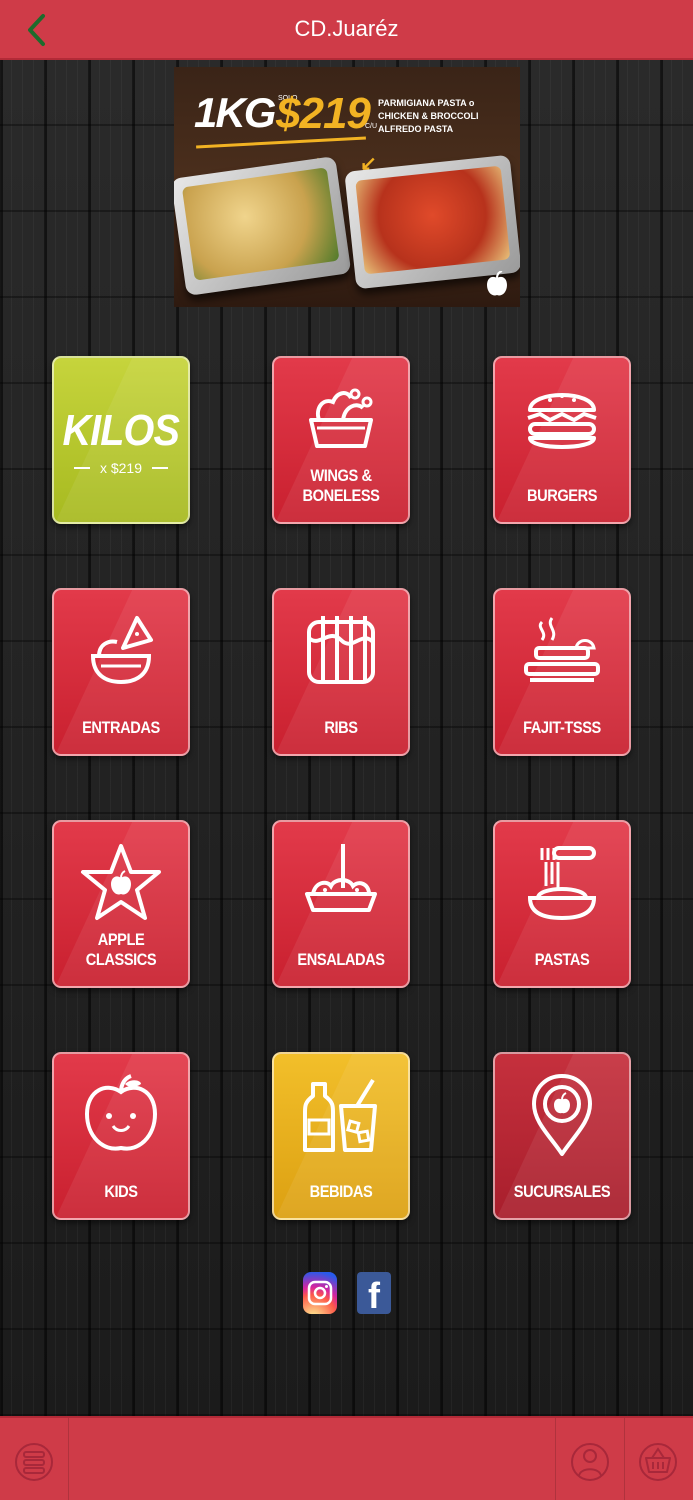  I want to click on banner-price: $219, so click(323, 113).